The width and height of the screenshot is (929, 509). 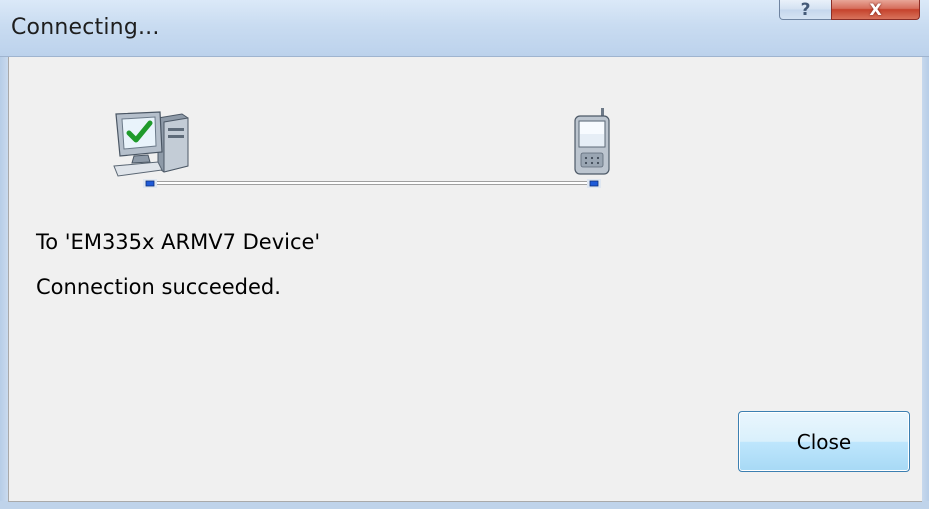 I want to click on help-icon: ?, so click(x=805, y=10).